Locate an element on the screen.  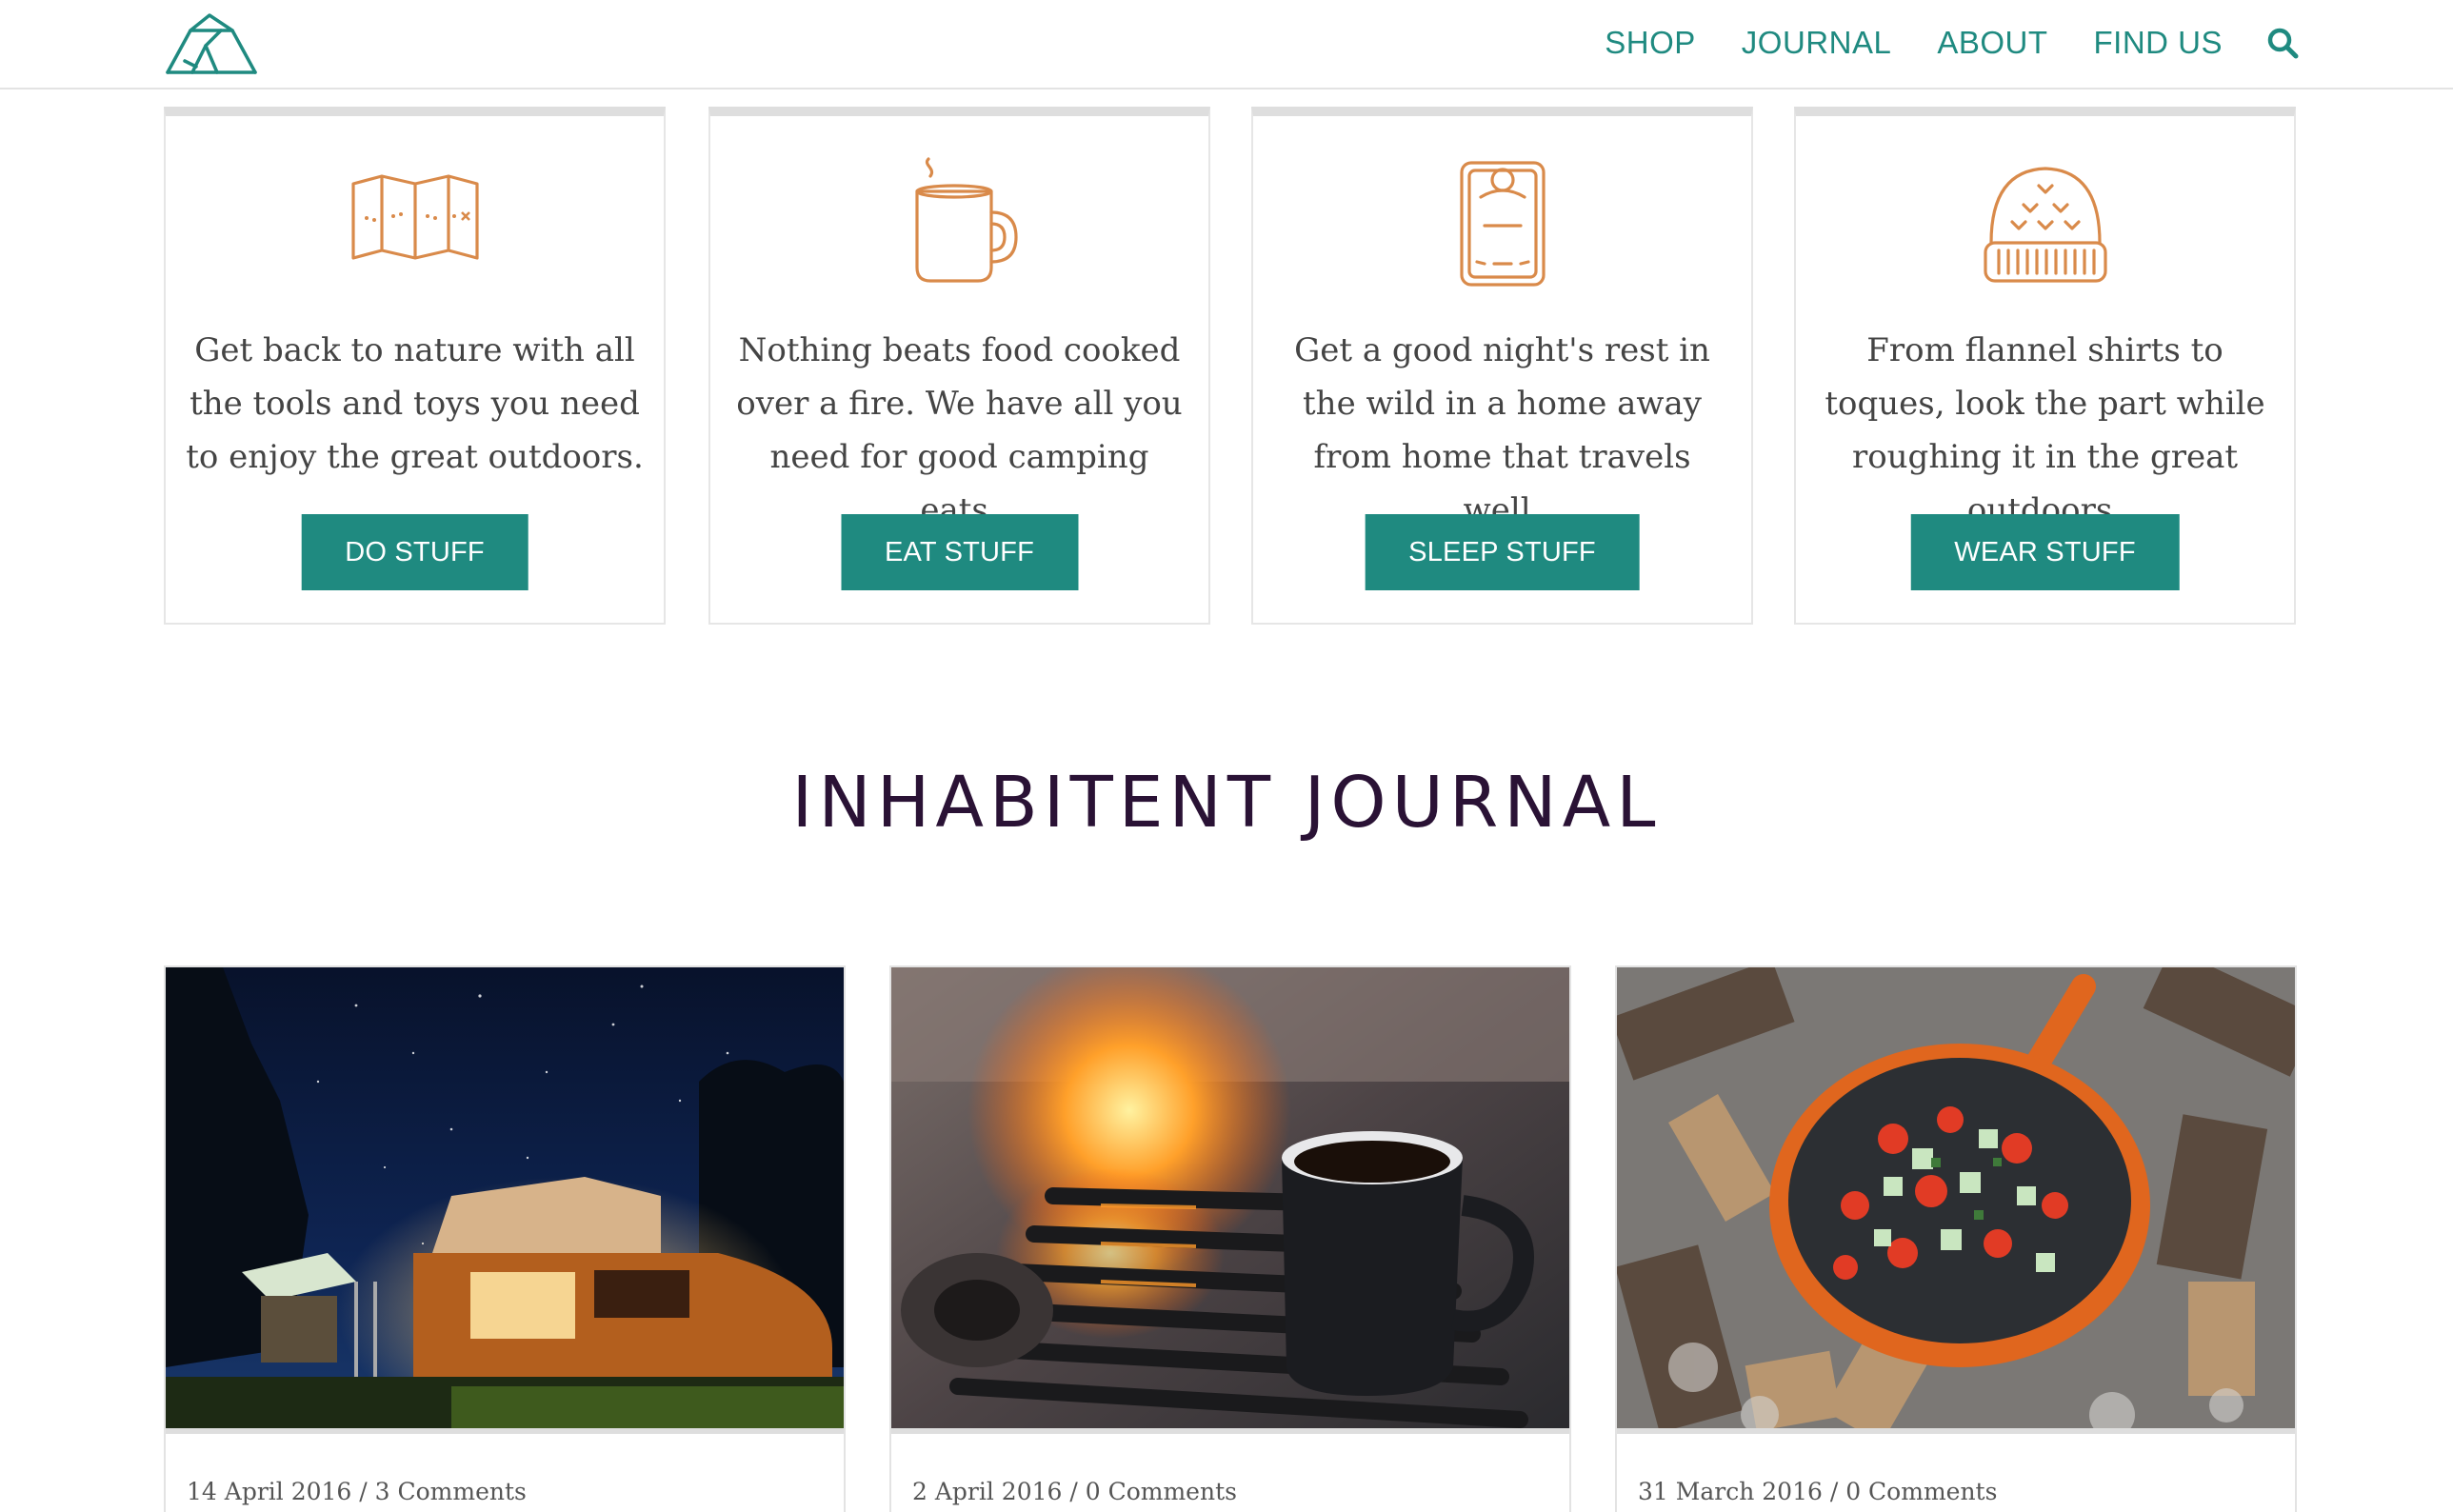
post-meta: 2 April 2016 / 0 Comments is located at coordinates (1075, 1491).